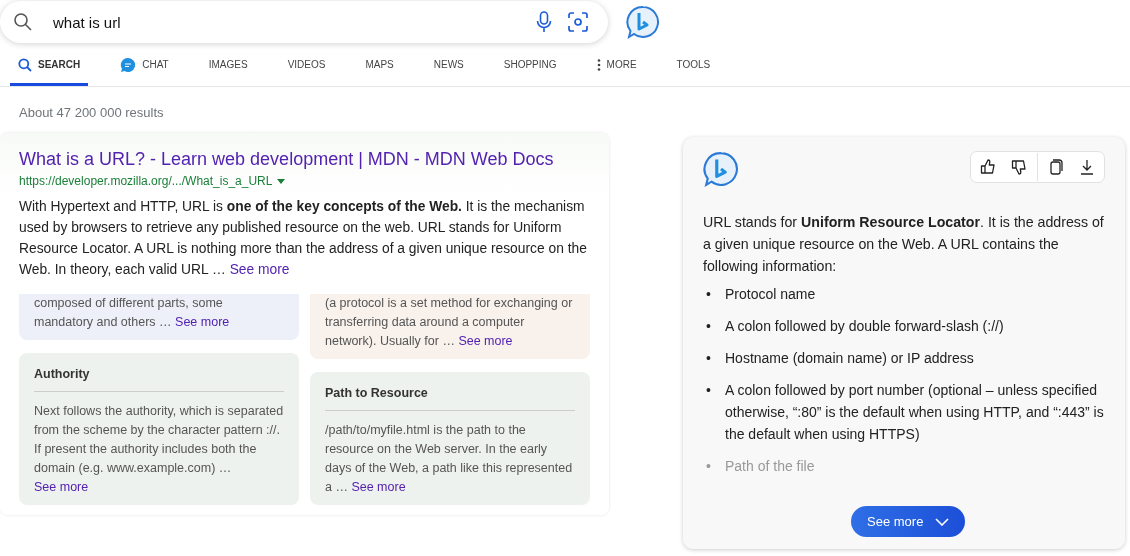 The image size is (1130, 556). Describe the element at coordinates (904, 244) in the screenshot. I see `answer-text: URL stands for Uniform Resource Locator. It is the address of a given unique resource on the Web. A URL contains the following information:` at that location.